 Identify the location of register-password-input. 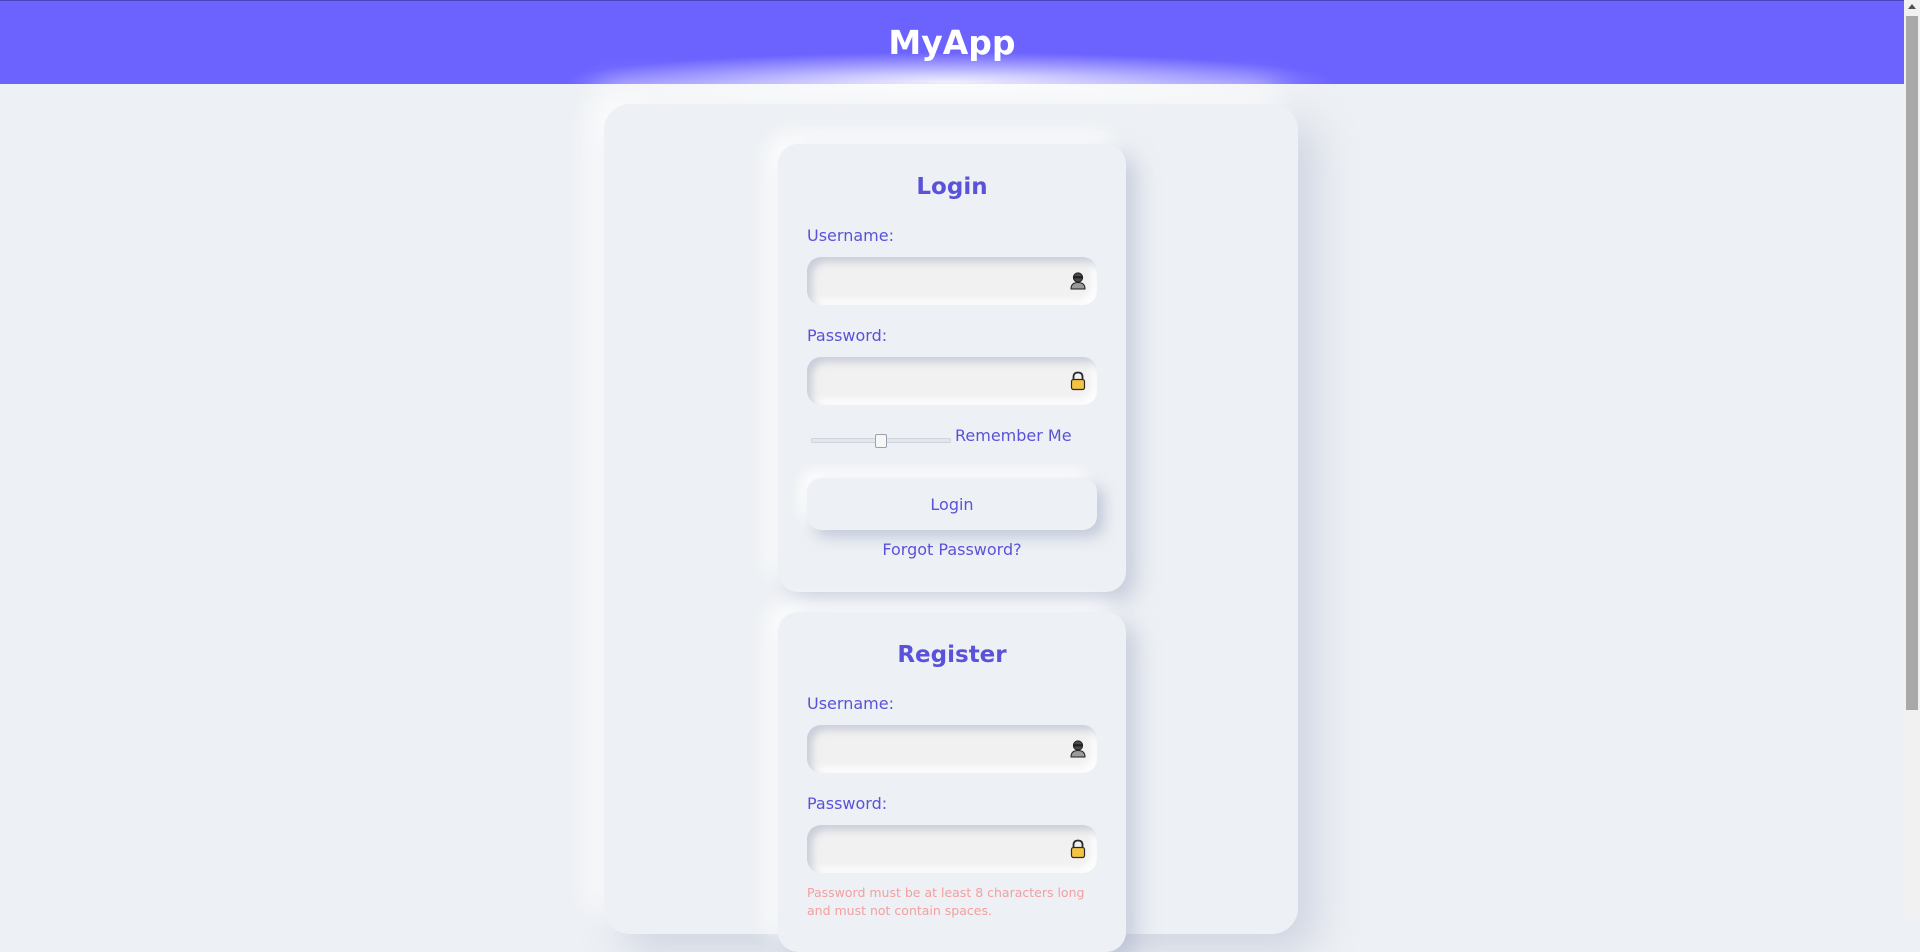
(952, 849).